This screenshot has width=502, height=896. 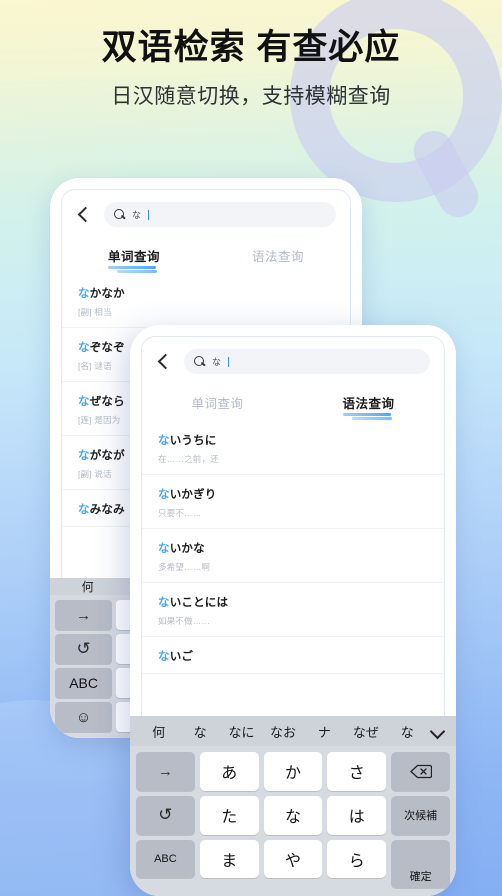 I want to click on gloss-text: 相当, so click(x=103, y=312).